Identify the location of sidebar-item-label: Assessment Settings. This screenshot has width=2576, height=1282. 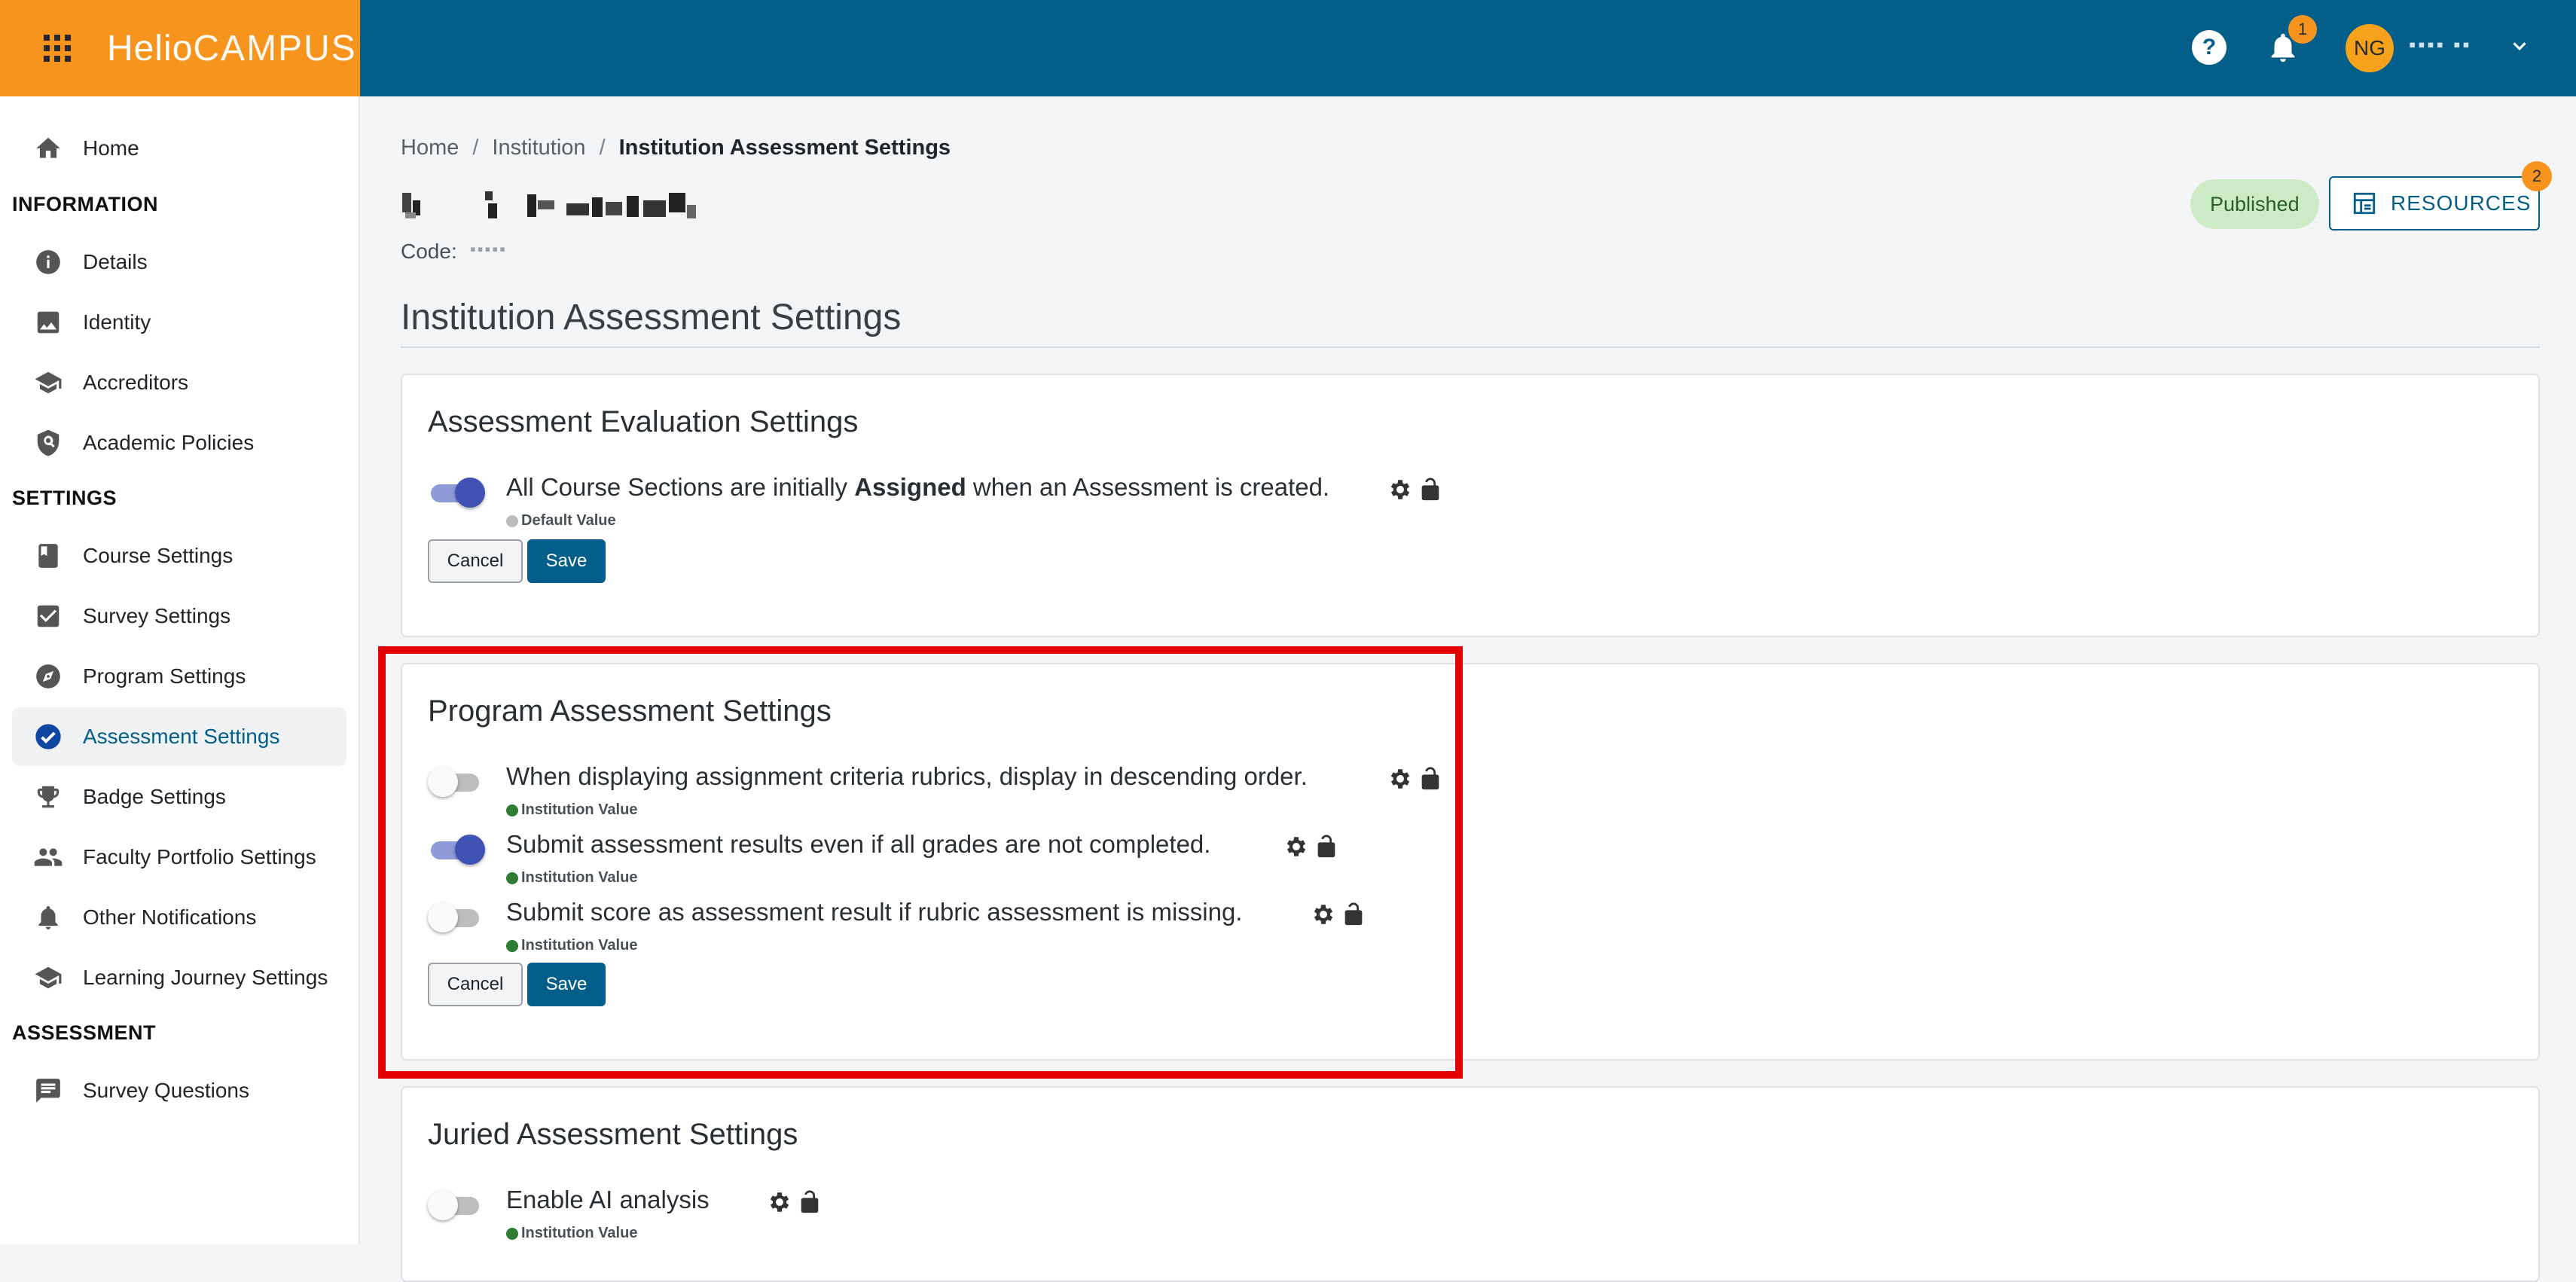
(182, 736).